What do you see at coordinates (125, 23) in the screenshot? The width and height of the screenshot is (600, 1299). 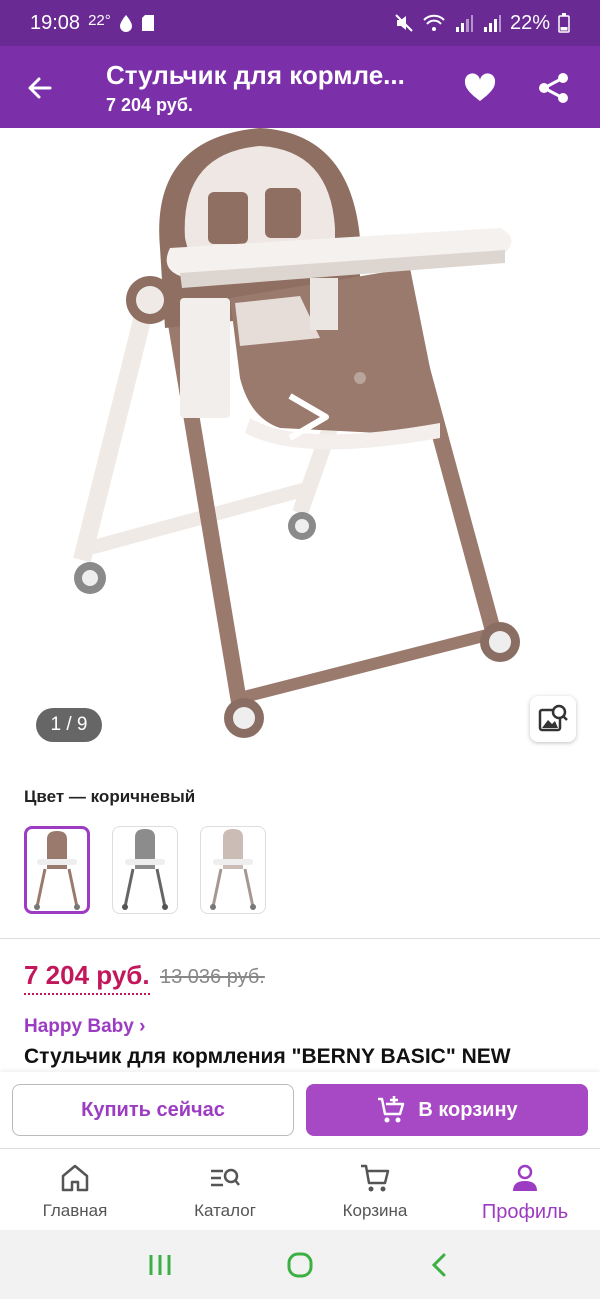 I see `drop-icon` at bounding box center [125, 23].